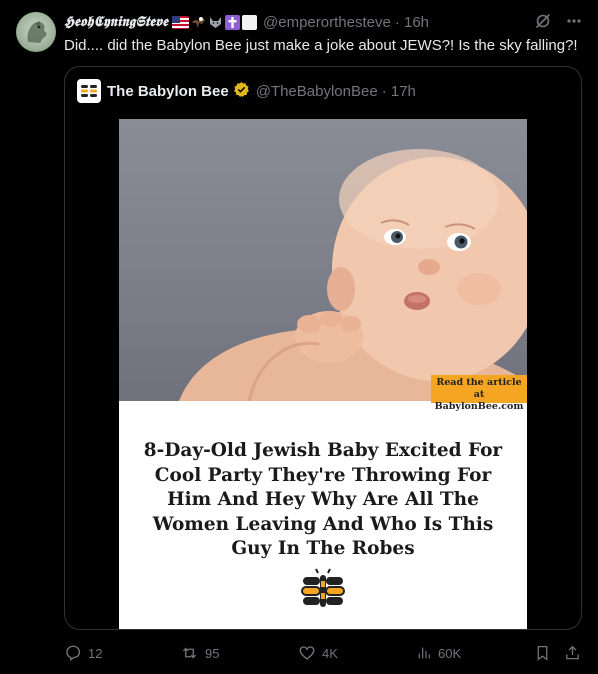  I want to click on emoji-row, so click(215, 22).